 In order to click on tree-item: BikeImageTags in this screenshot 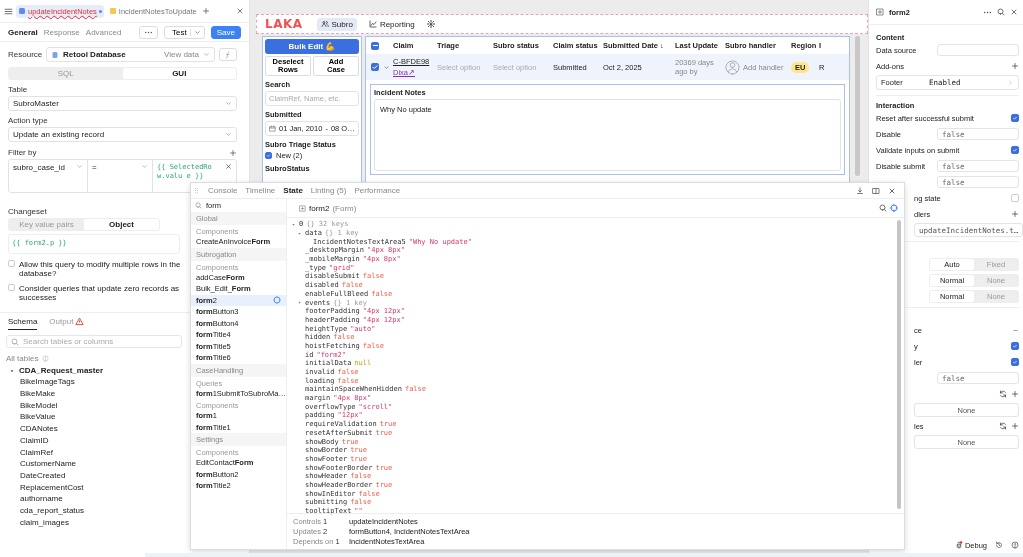, I will do `click(40, 382)`.